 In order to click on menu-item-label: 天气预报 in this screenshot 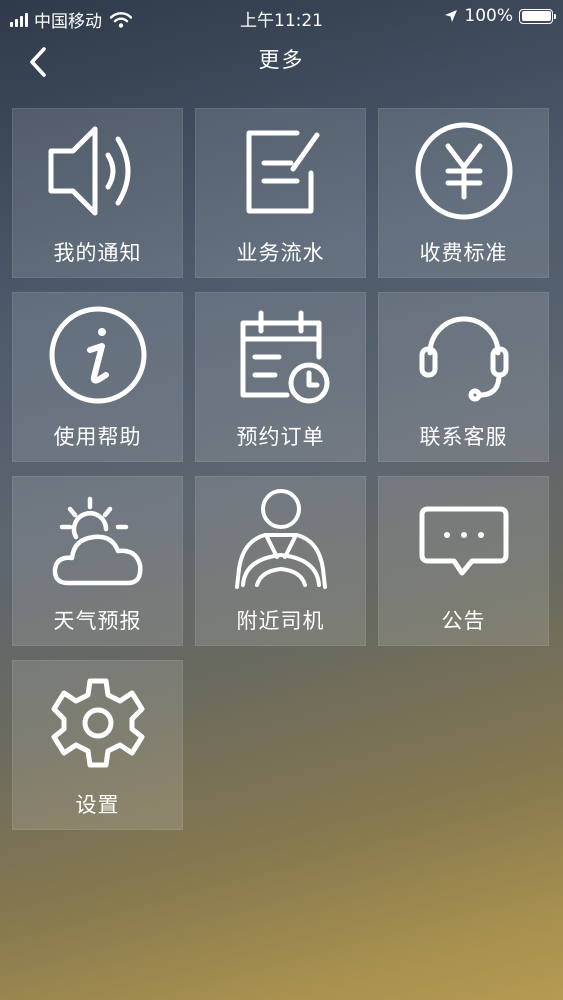, I will do `click(97, 621)`.